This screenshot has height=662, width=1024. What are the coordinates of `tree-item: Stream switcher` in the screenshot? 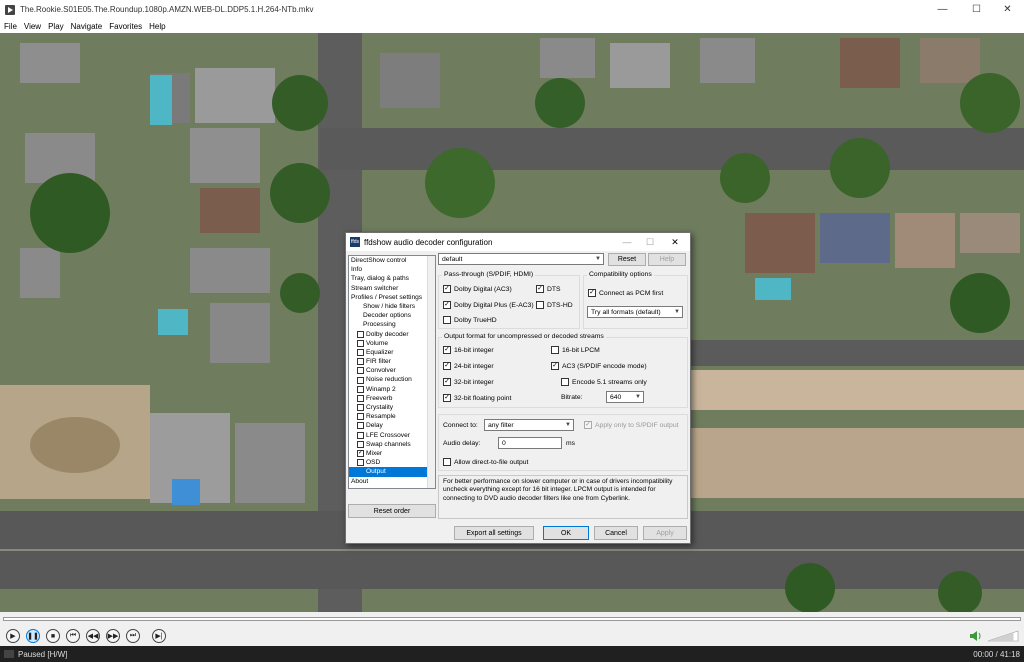 It's located at (392, 288).